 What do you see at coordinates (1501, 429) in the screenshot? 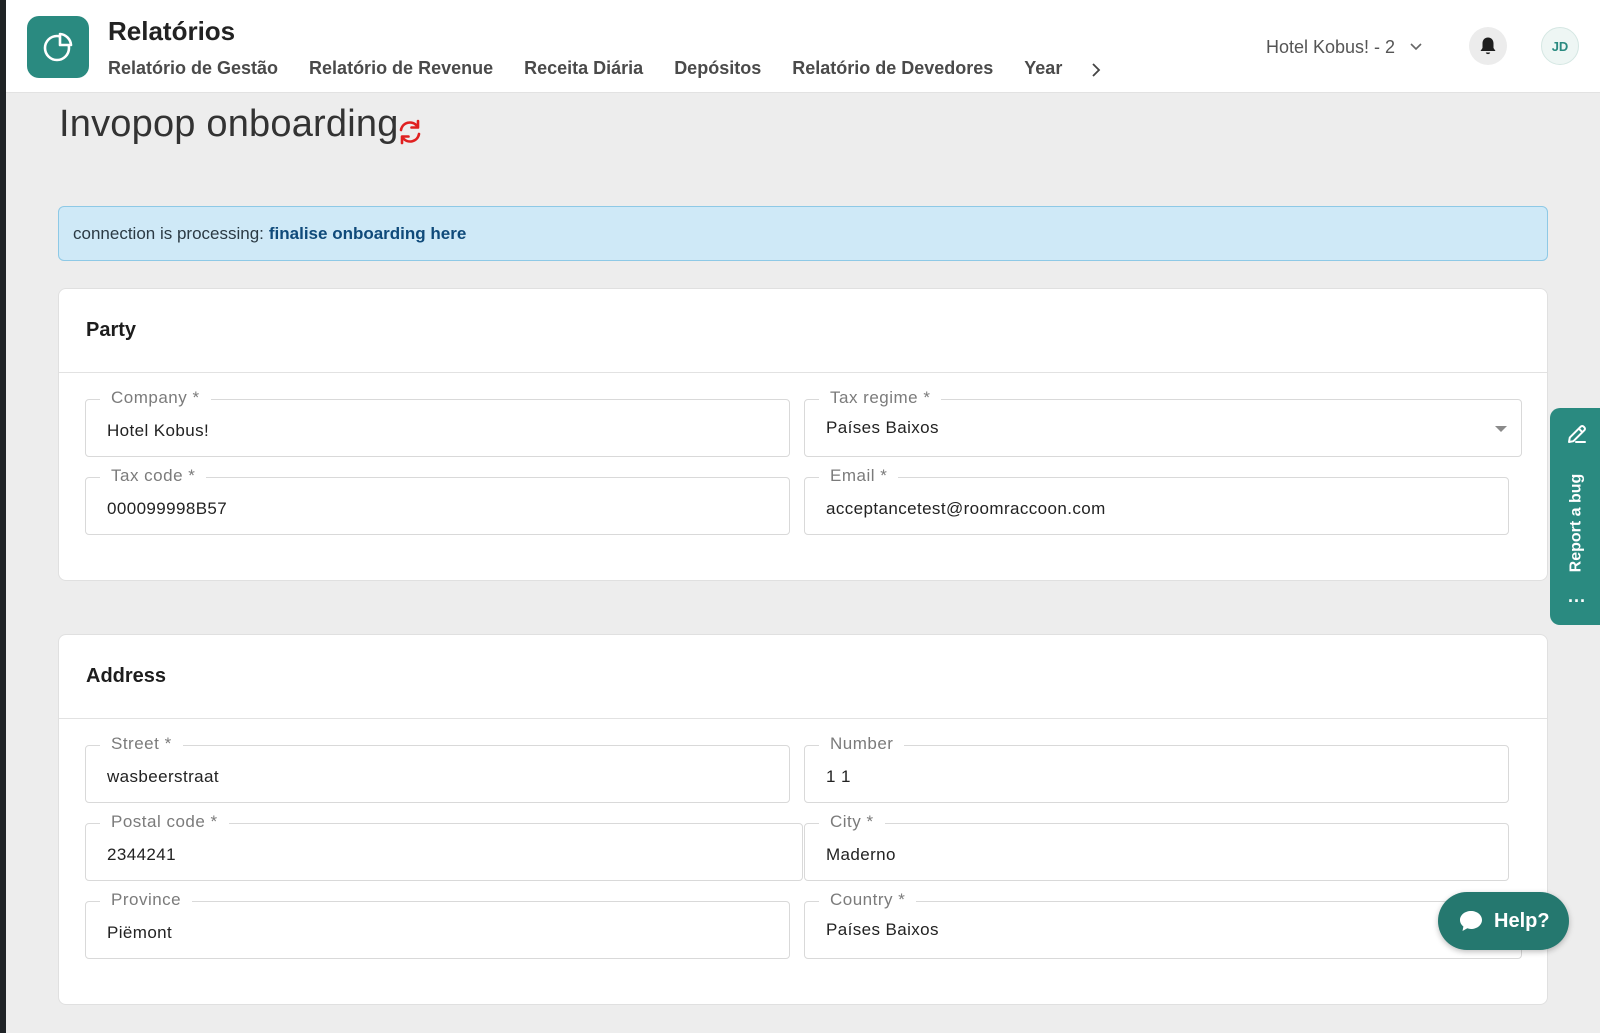
I see `dropdown-caret-icon` at bounding box center [1501, 429].